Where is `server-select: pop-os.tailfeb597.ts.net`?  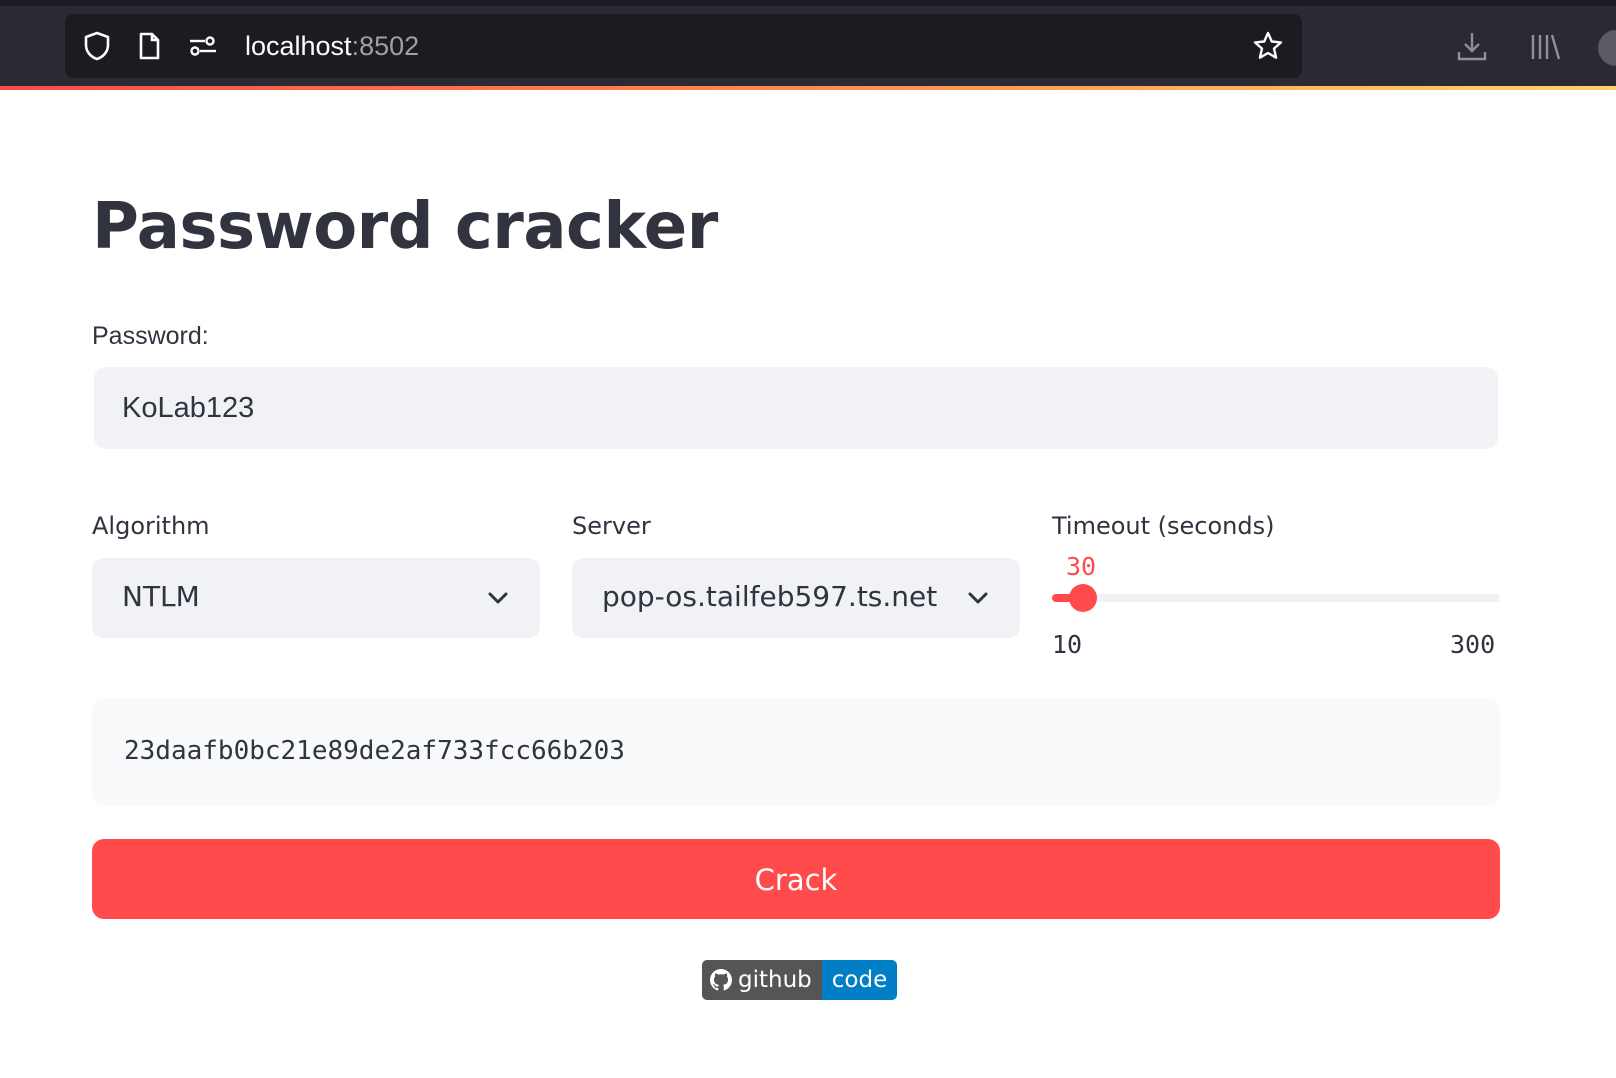
server-select: pop-os.tailfeb597.ts.net is located at coordinates (796, 598).